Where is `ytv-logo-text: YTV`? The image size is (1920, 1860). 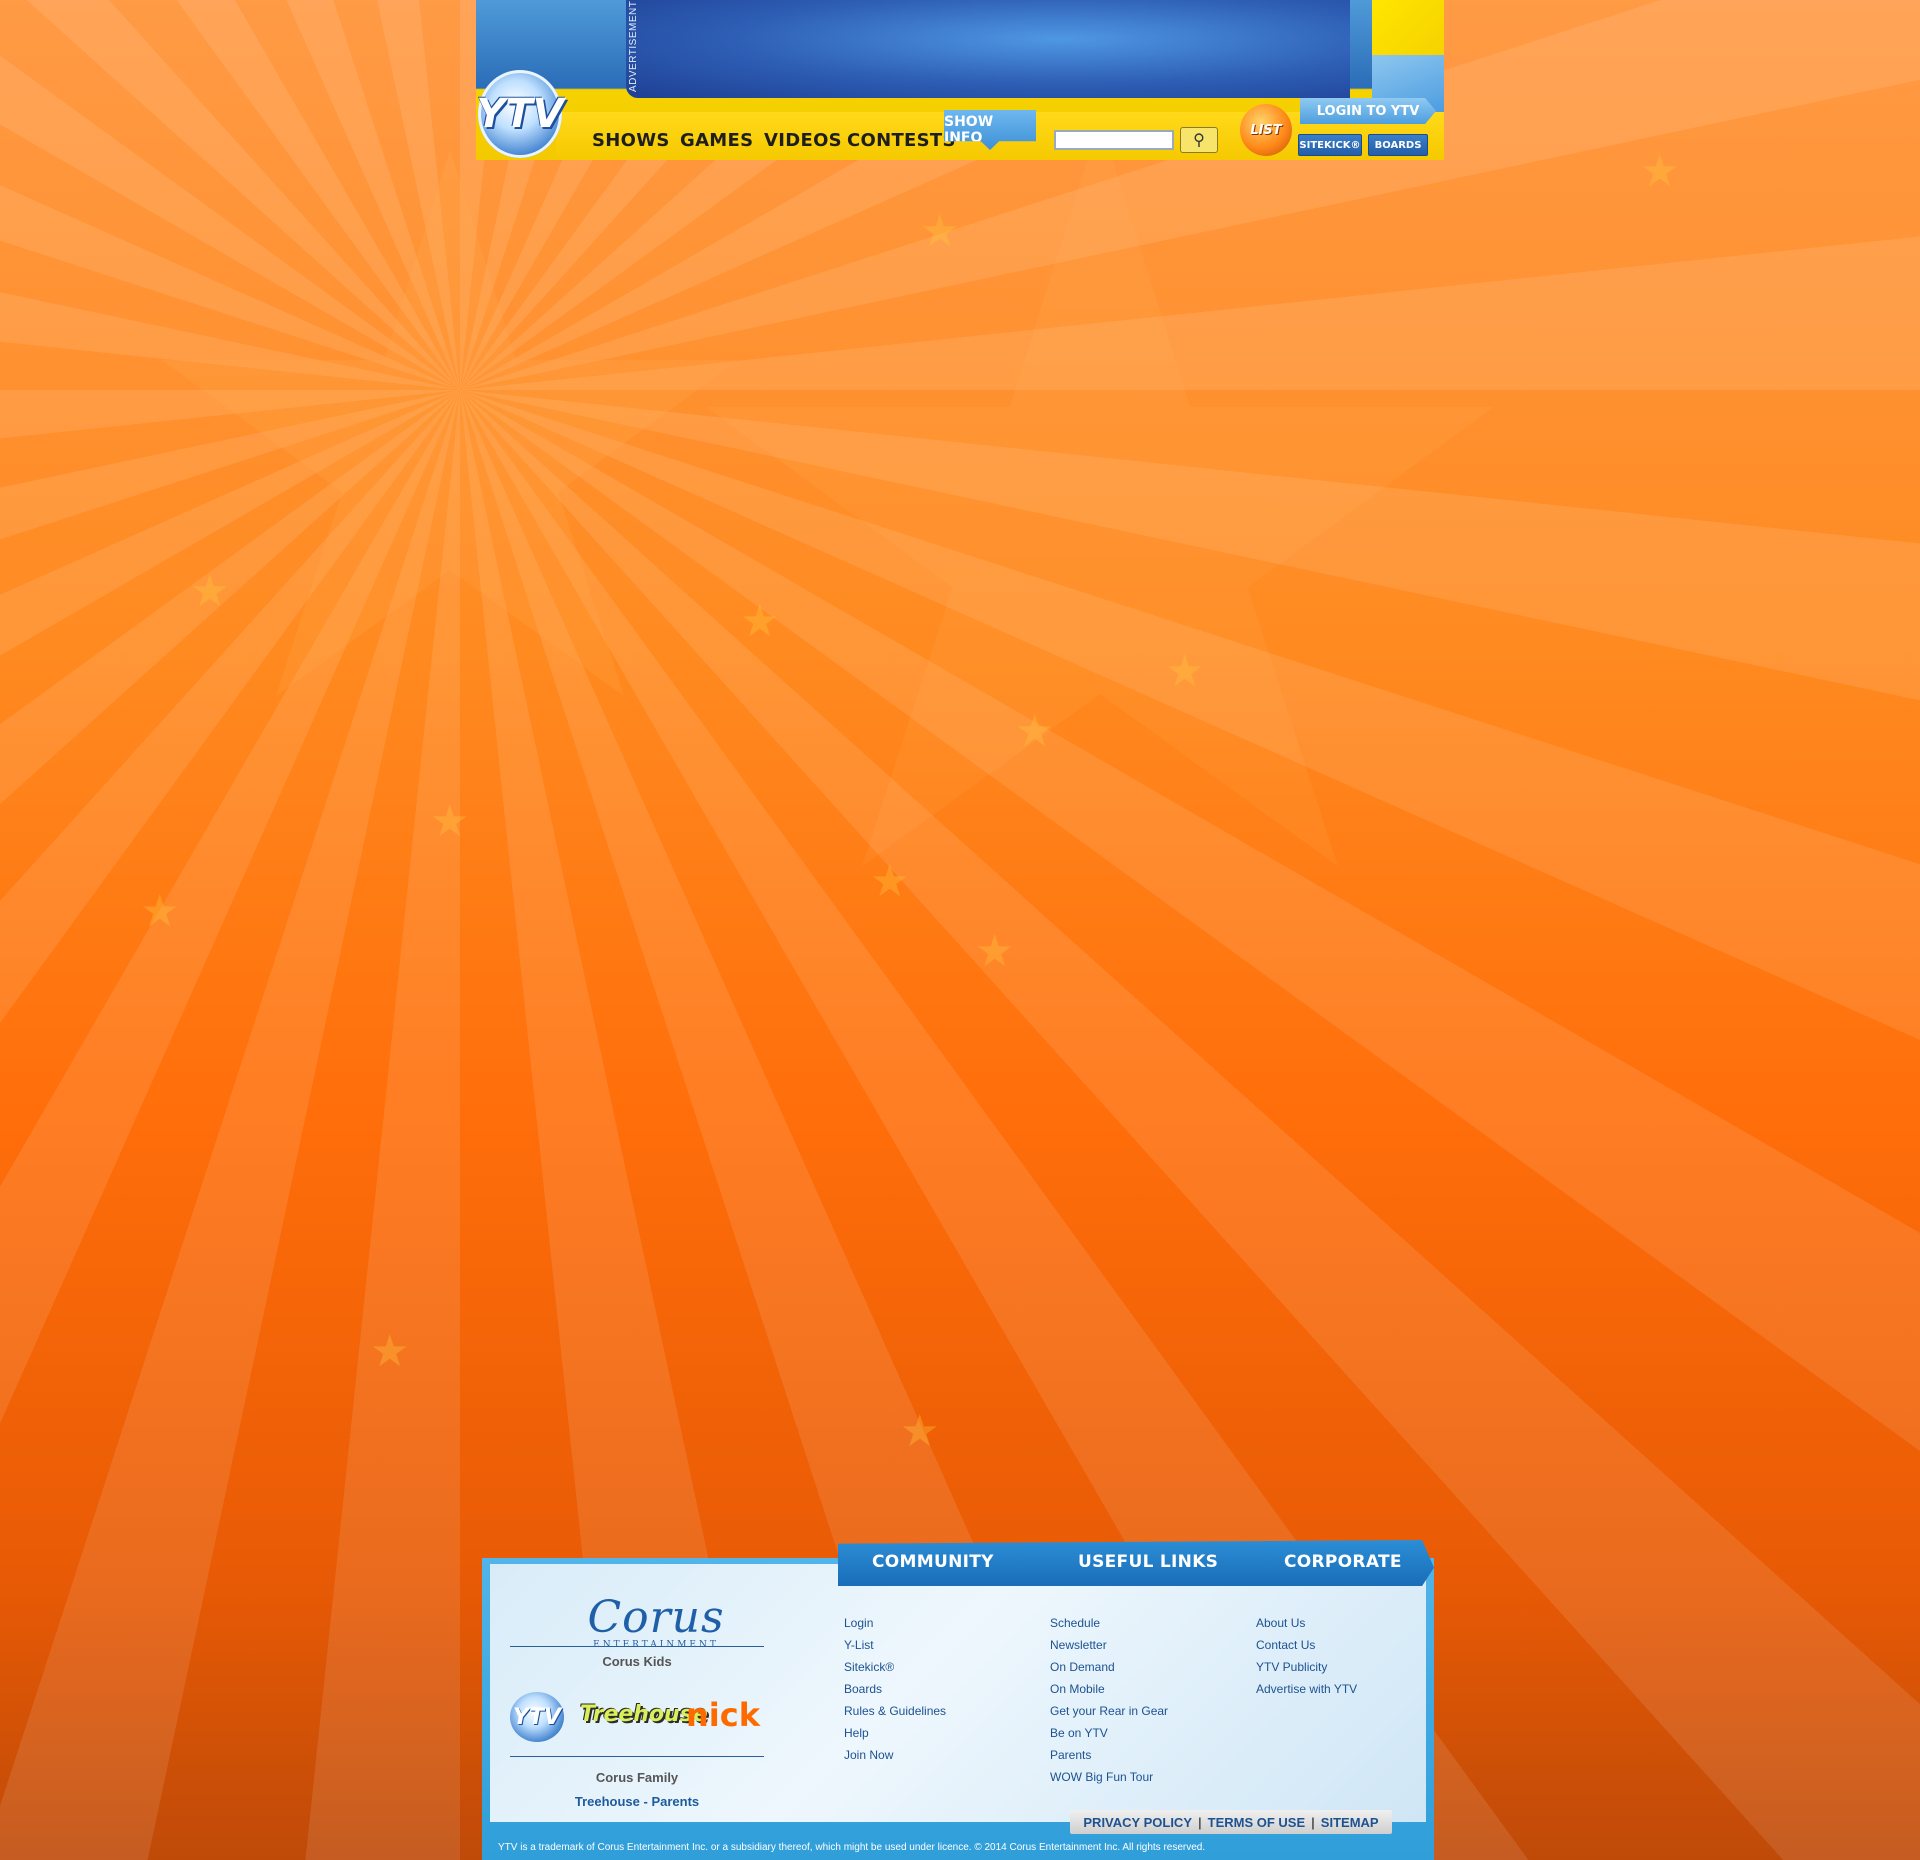
ytv-logo-text: YTV is located at coordinates (520, 114).